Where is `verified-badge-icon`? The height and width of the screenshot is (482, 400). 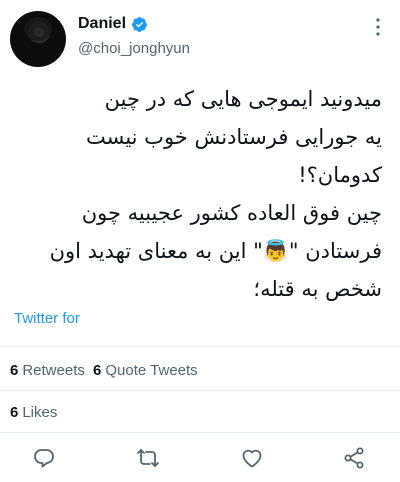
verified-badge-icon is located at coordinates (139, 24).